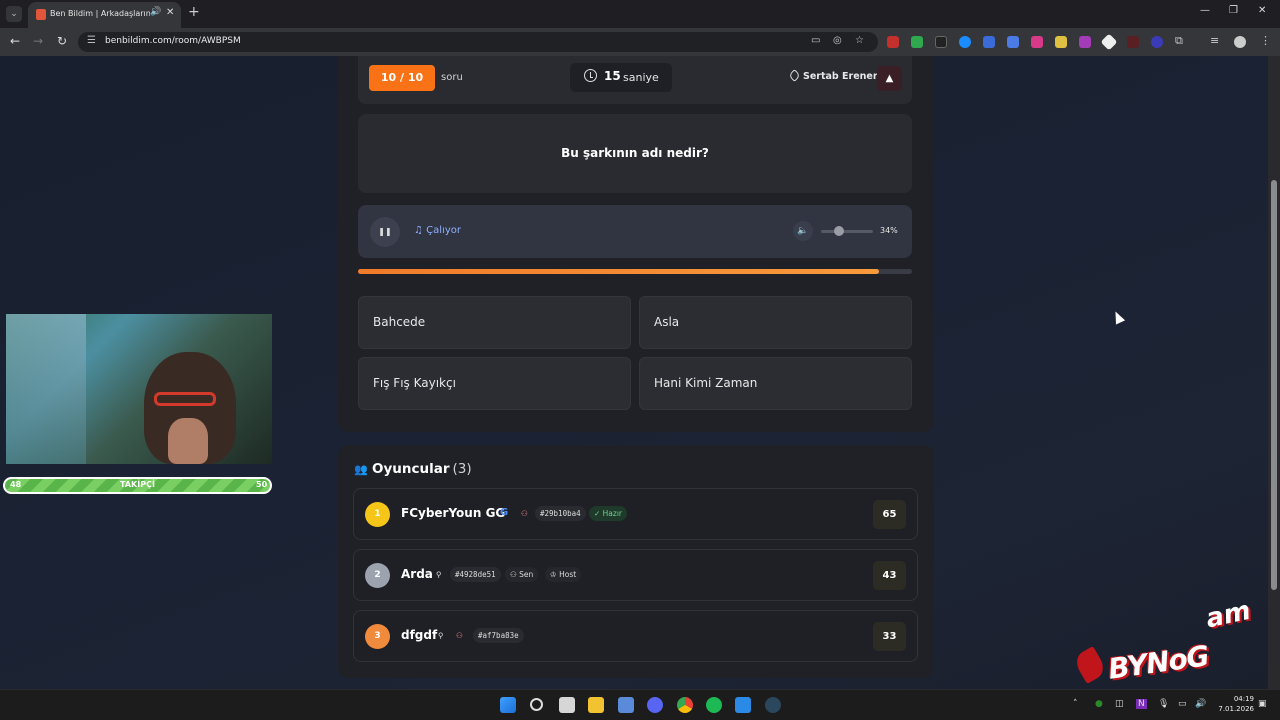 This screenshot has width=1280, height=720. I want to click on question-counter-suffix: soru, so click(452, 77).